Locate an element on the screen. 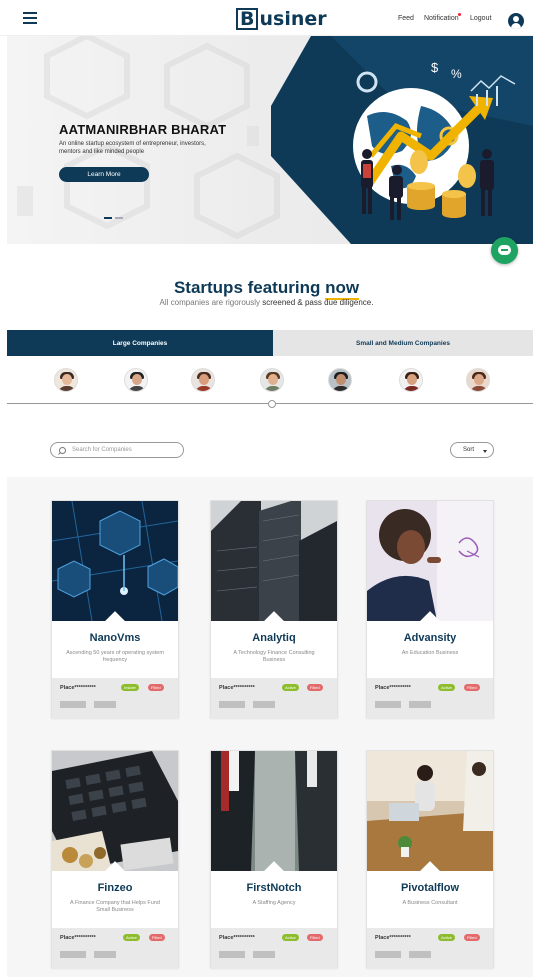  status-badge: Insider is located at coordinates (130, 687).